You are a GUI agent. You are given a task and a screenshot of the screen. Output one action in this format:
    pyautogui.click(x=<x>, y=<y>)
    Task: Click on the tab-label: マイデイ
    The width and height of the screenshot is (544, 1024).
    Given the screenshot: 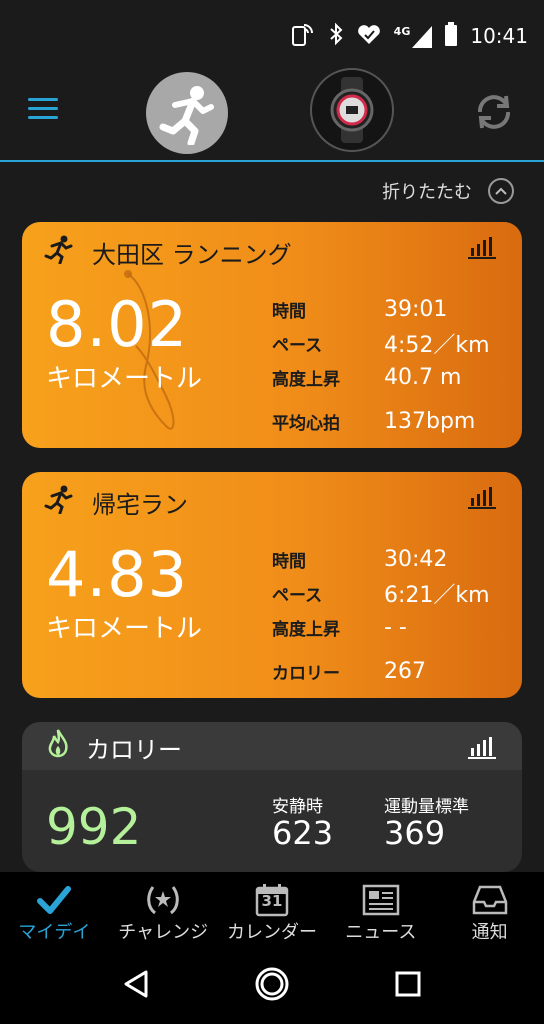 What is the action you would take?
    pyautogui.click(x=54, y=932)
    